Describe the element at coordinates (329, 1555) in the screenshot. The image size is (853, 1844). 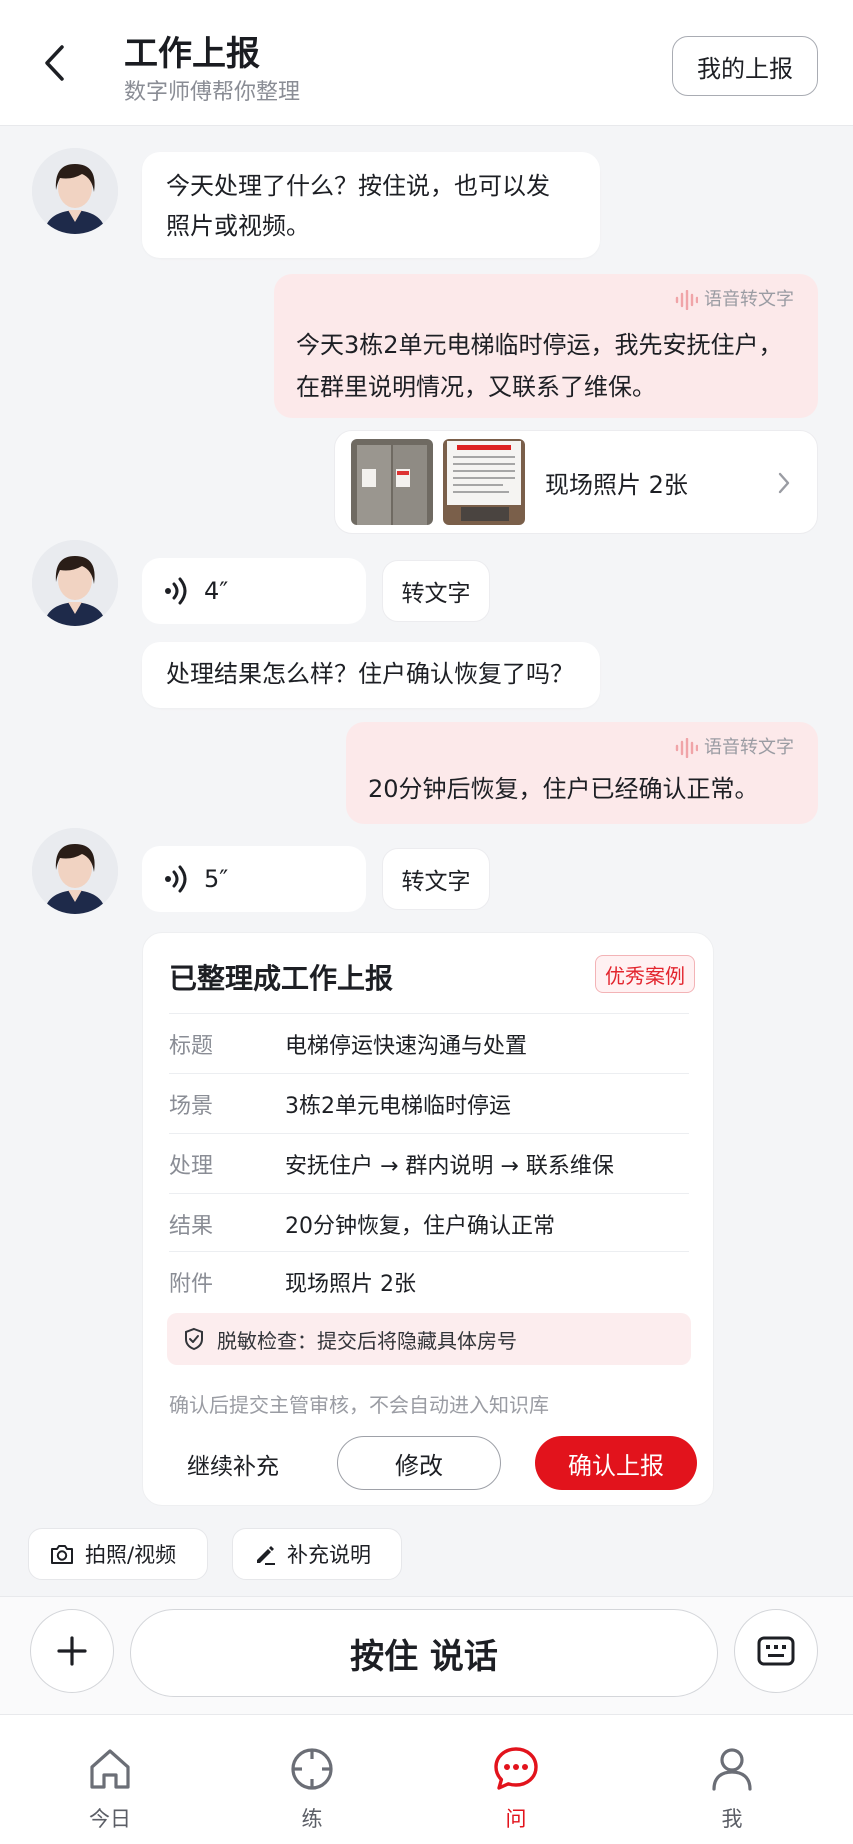
I see `chip-label: 补充说明` at that location.